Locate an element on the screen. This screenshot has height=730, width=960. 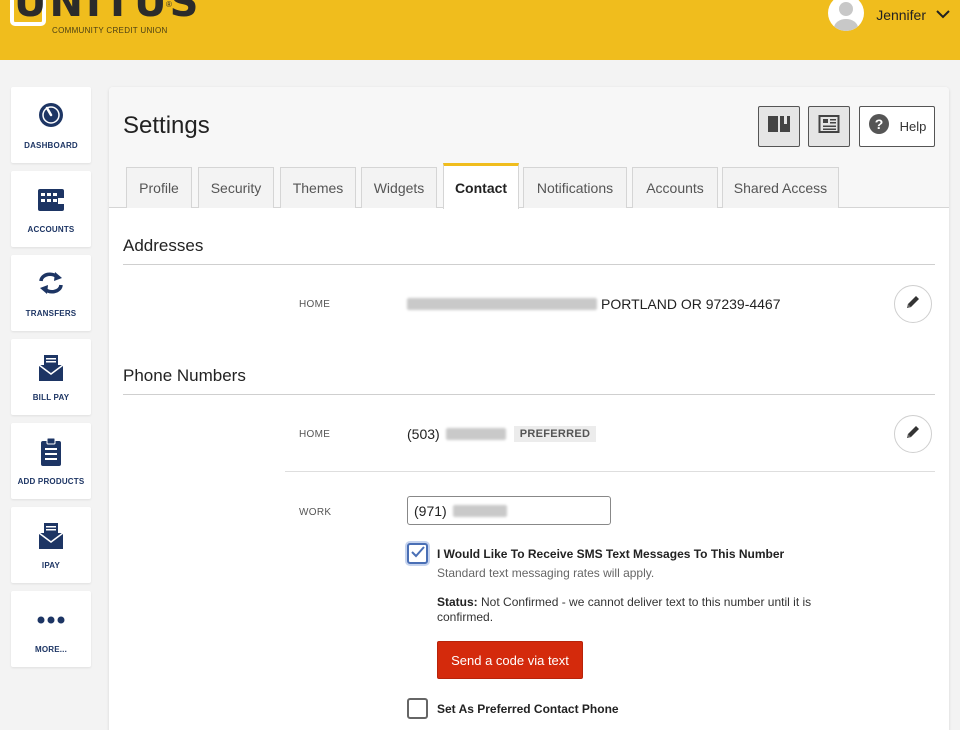
redacted-street is located at coordinates (502, 304).